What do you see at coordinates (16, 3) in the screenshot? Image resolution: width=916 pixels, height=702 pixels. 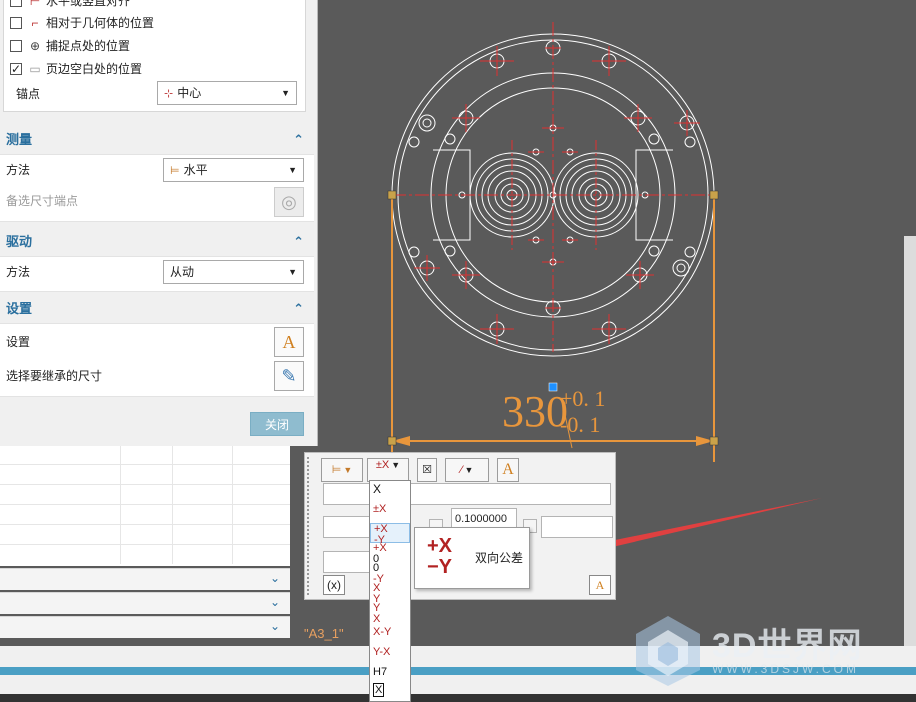 I see `option-align-checkbox` at bounding box center [16, 3].